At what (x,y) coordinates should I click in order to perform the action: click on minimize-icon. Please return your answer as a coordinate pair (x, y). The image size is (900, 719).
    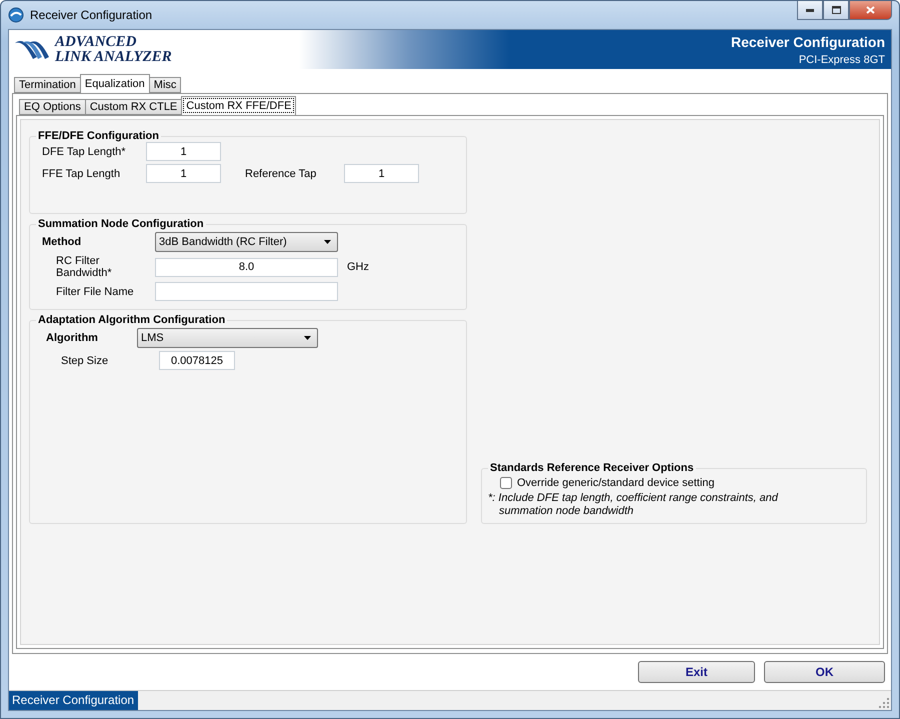
    Looking at the image, I should click on (810, 10).